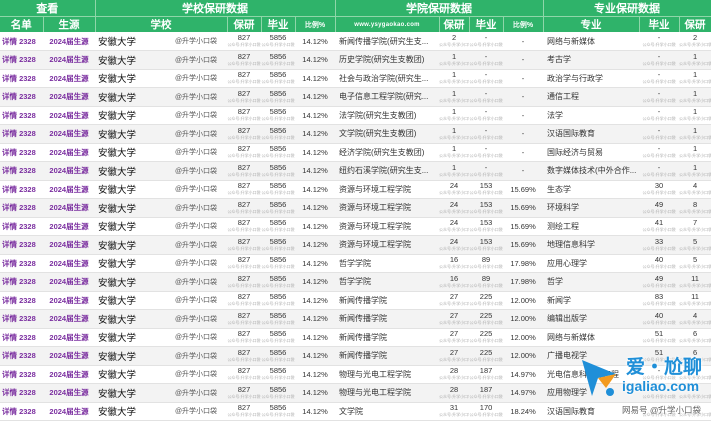 The height and width of the screenshot is (421, 711). I want to click on college-cell: 新闻传播学院, so click(387, 356).